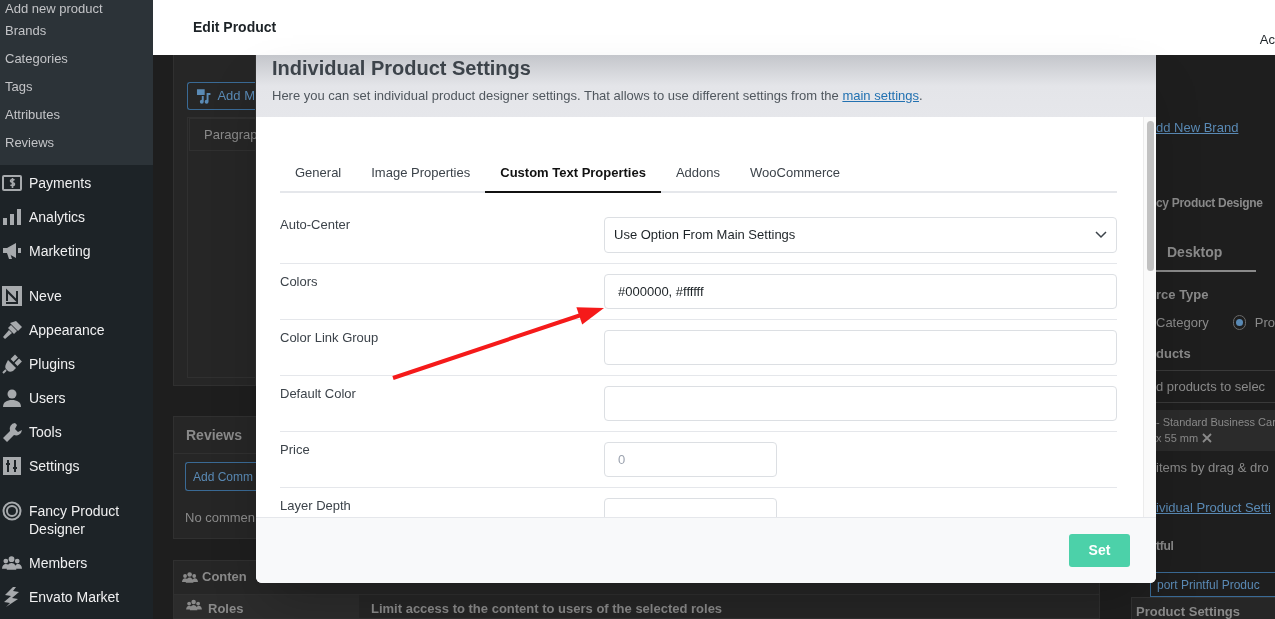 Image resolution: width=1275 pixels, height=619 pixels. What do you see at coordinates (295, 450) in the screenshot?
I see `field-label: Price` at bounding box center [295, 450].